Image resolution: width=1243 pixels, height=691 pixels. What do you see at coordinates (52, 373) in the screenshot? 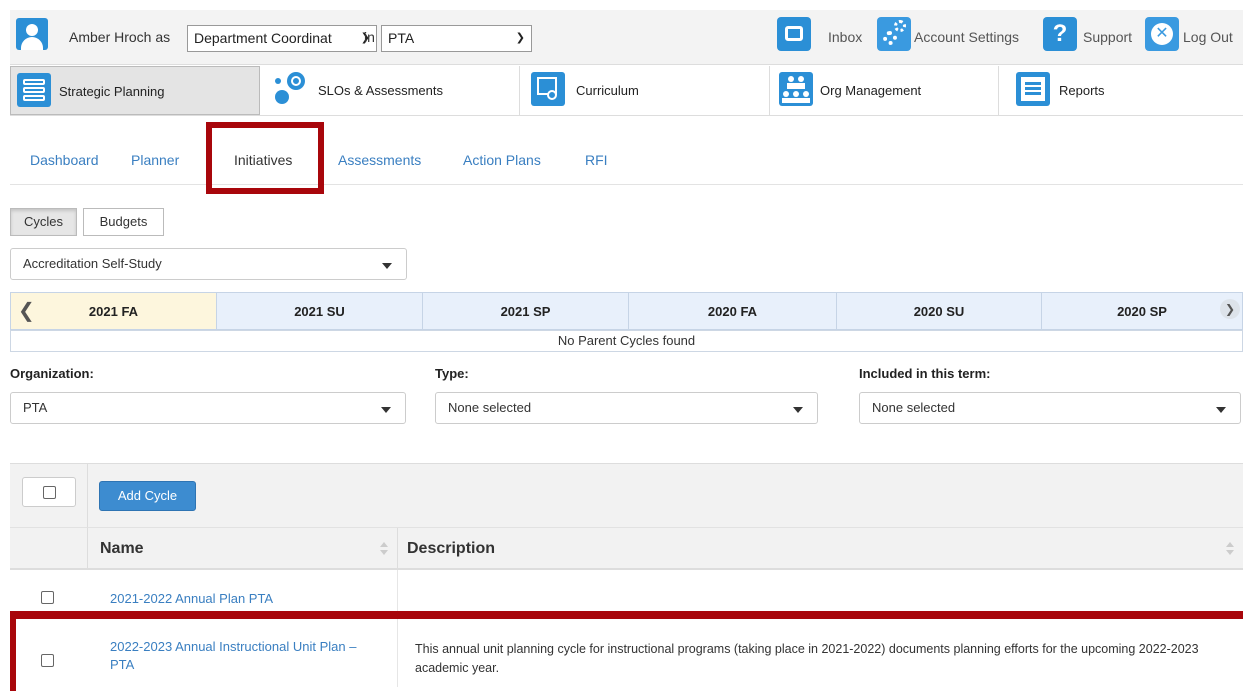
I see `organization-label: Organization:` at bounding box center [52, 373].